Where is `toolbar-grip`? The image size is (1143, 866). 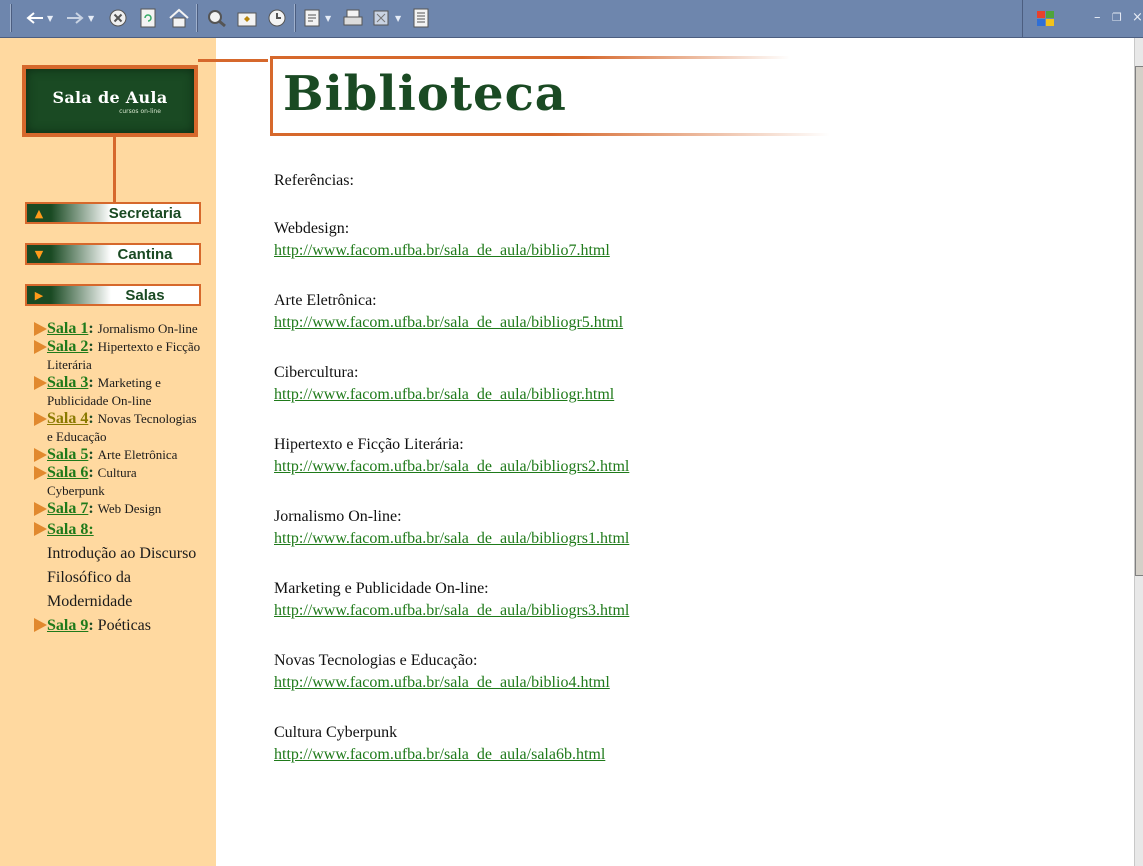 toolbar-grip is located at coordinates (11, 18).